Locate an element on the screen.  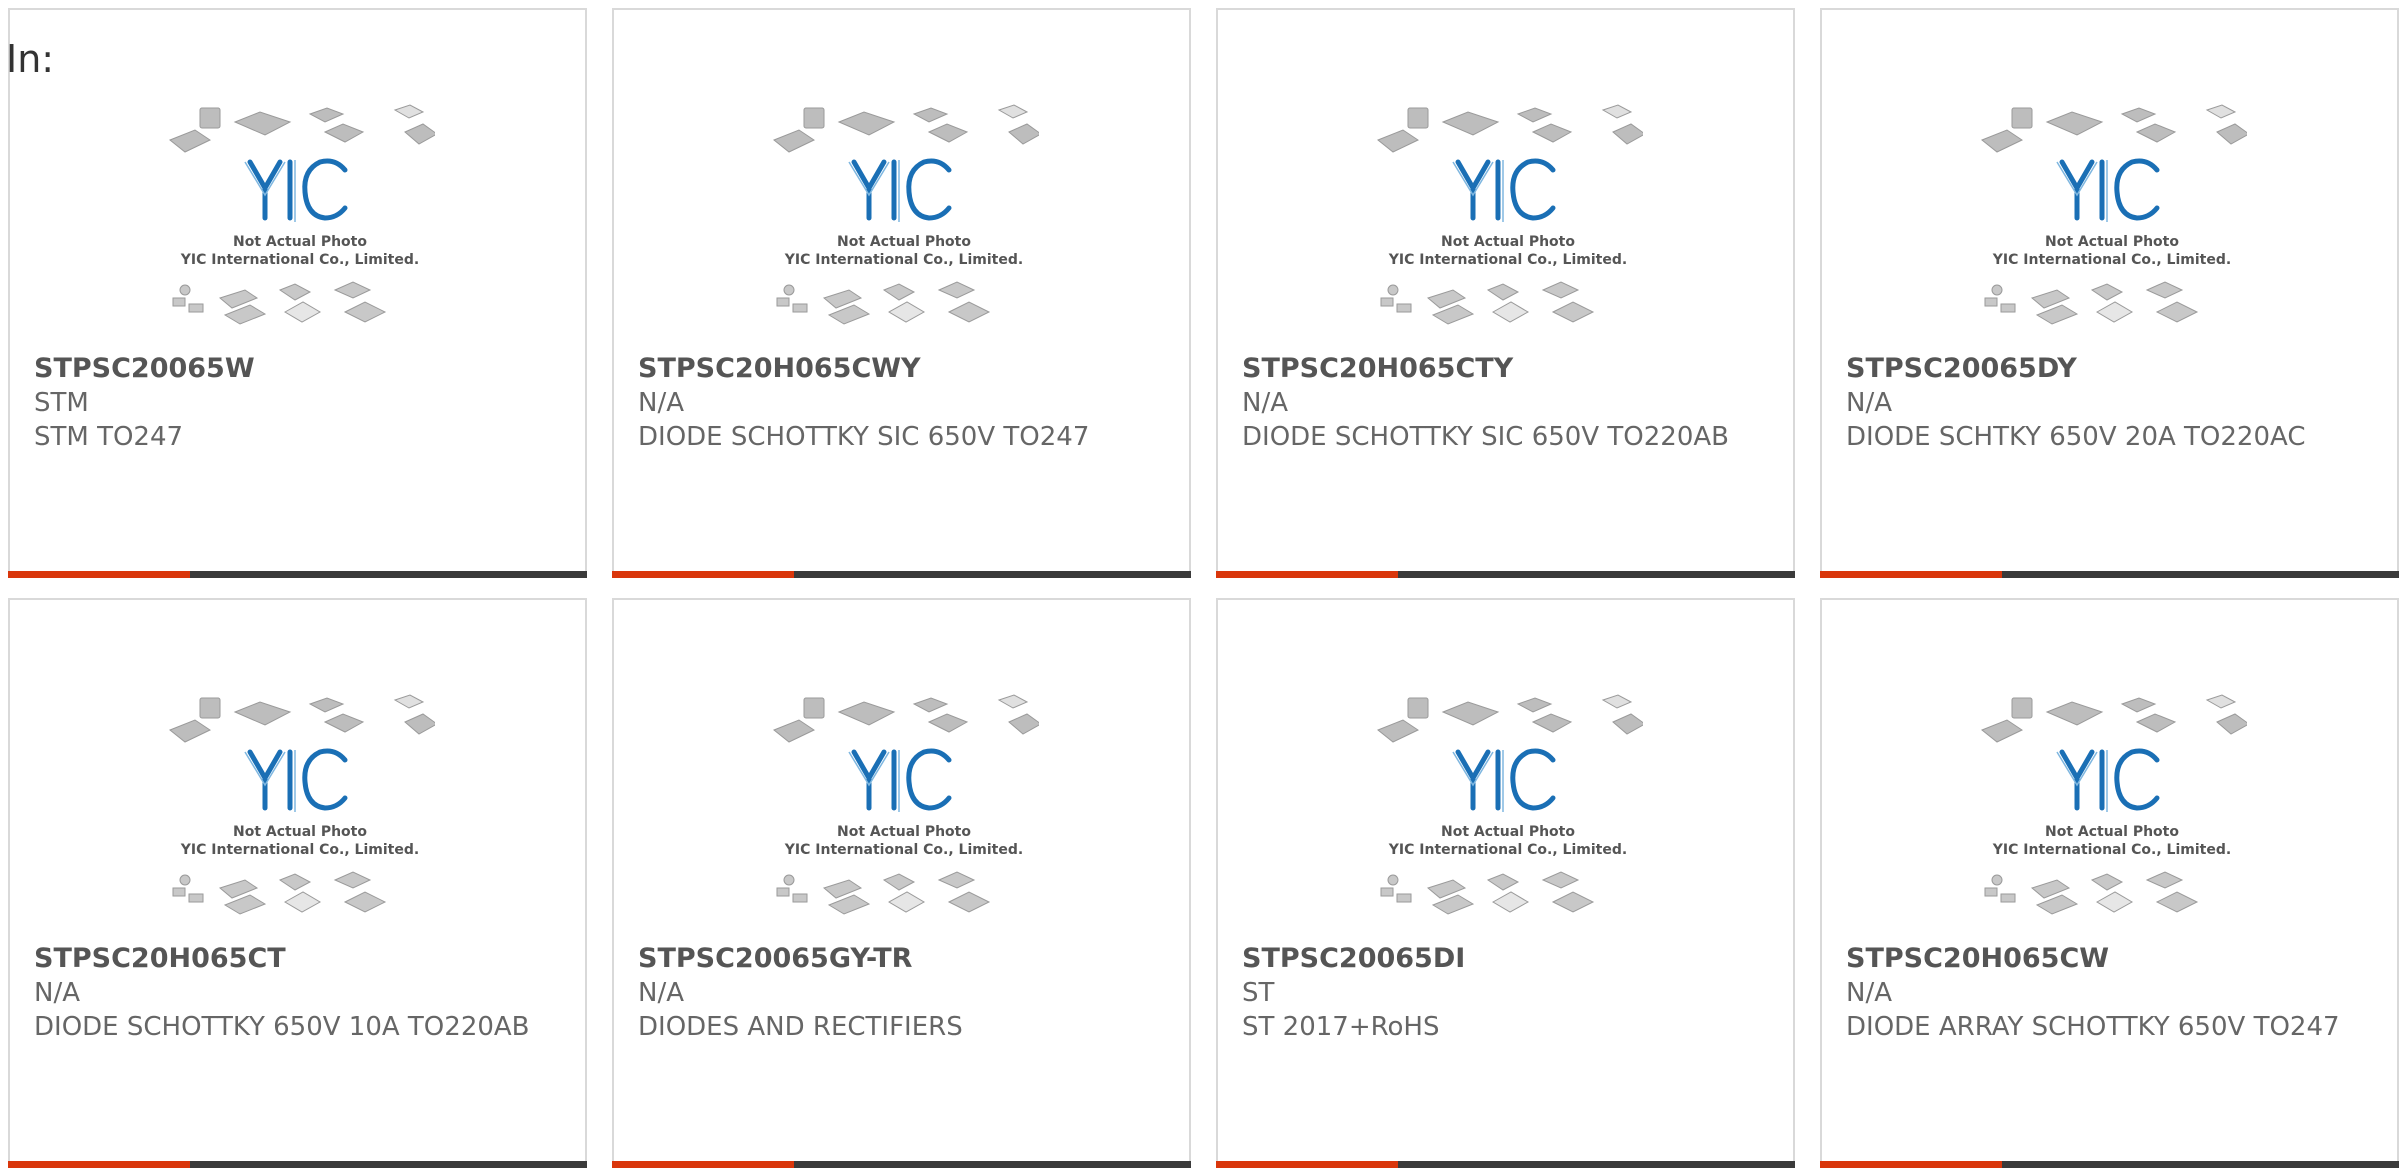
part-number-link: STPSC20H065CW is located at coordinates (2114, 959).